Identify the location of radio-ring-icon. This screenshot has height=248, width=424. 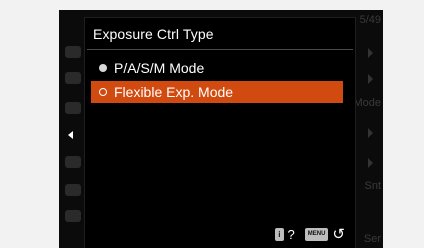
(103, 92).